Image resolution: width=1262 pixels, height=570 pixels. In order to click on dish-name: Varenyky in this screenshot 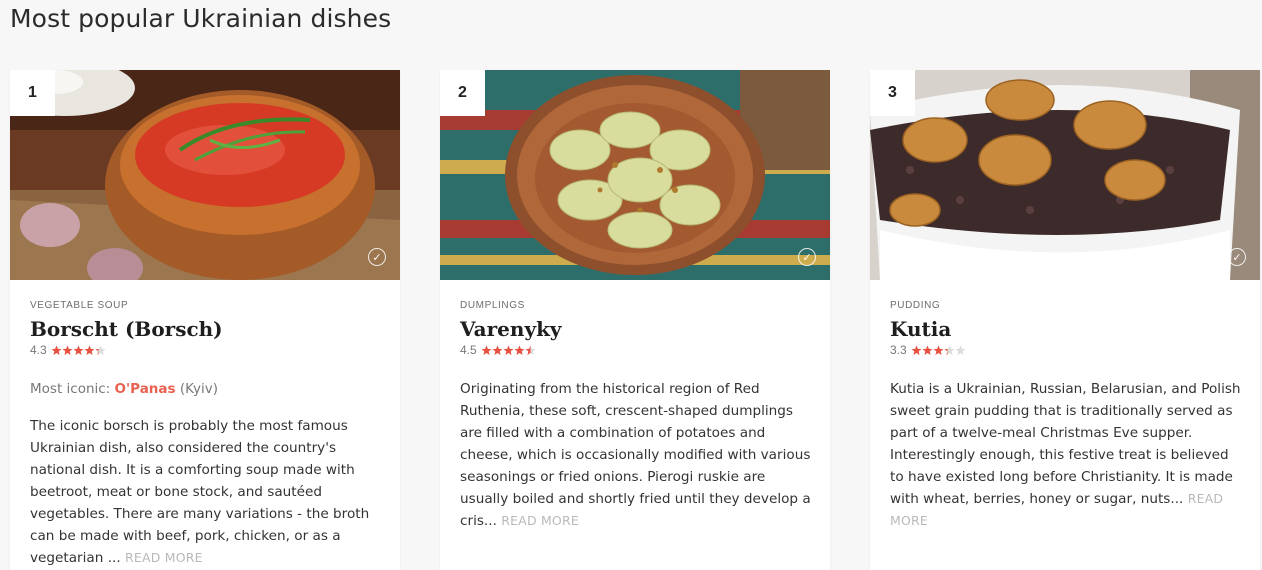, I will do `click(637, 329)`.